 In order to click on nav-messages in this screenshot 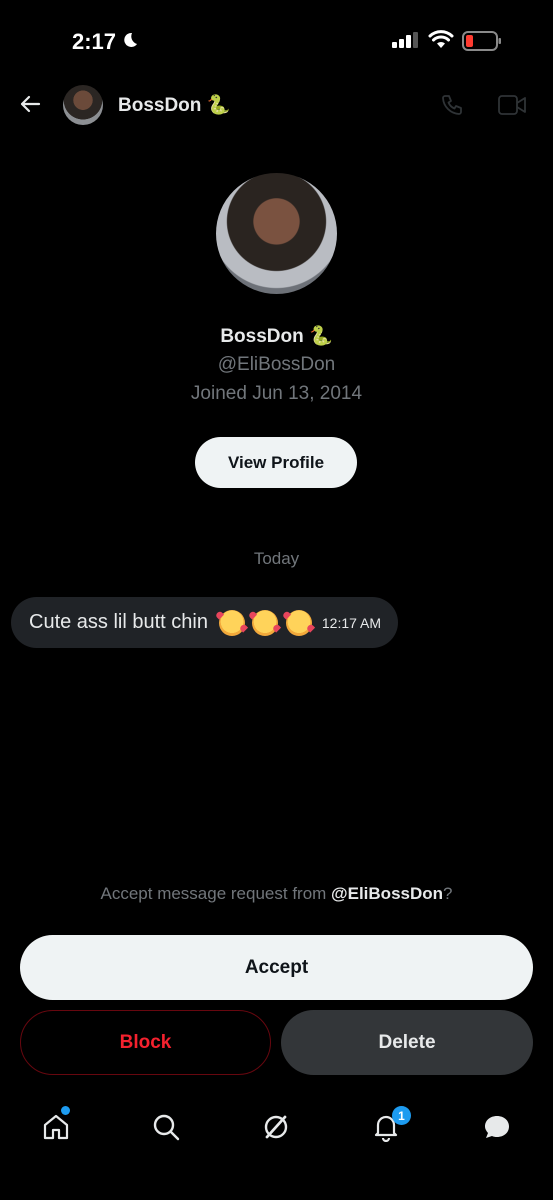, I will do `click(497, 1127)`.